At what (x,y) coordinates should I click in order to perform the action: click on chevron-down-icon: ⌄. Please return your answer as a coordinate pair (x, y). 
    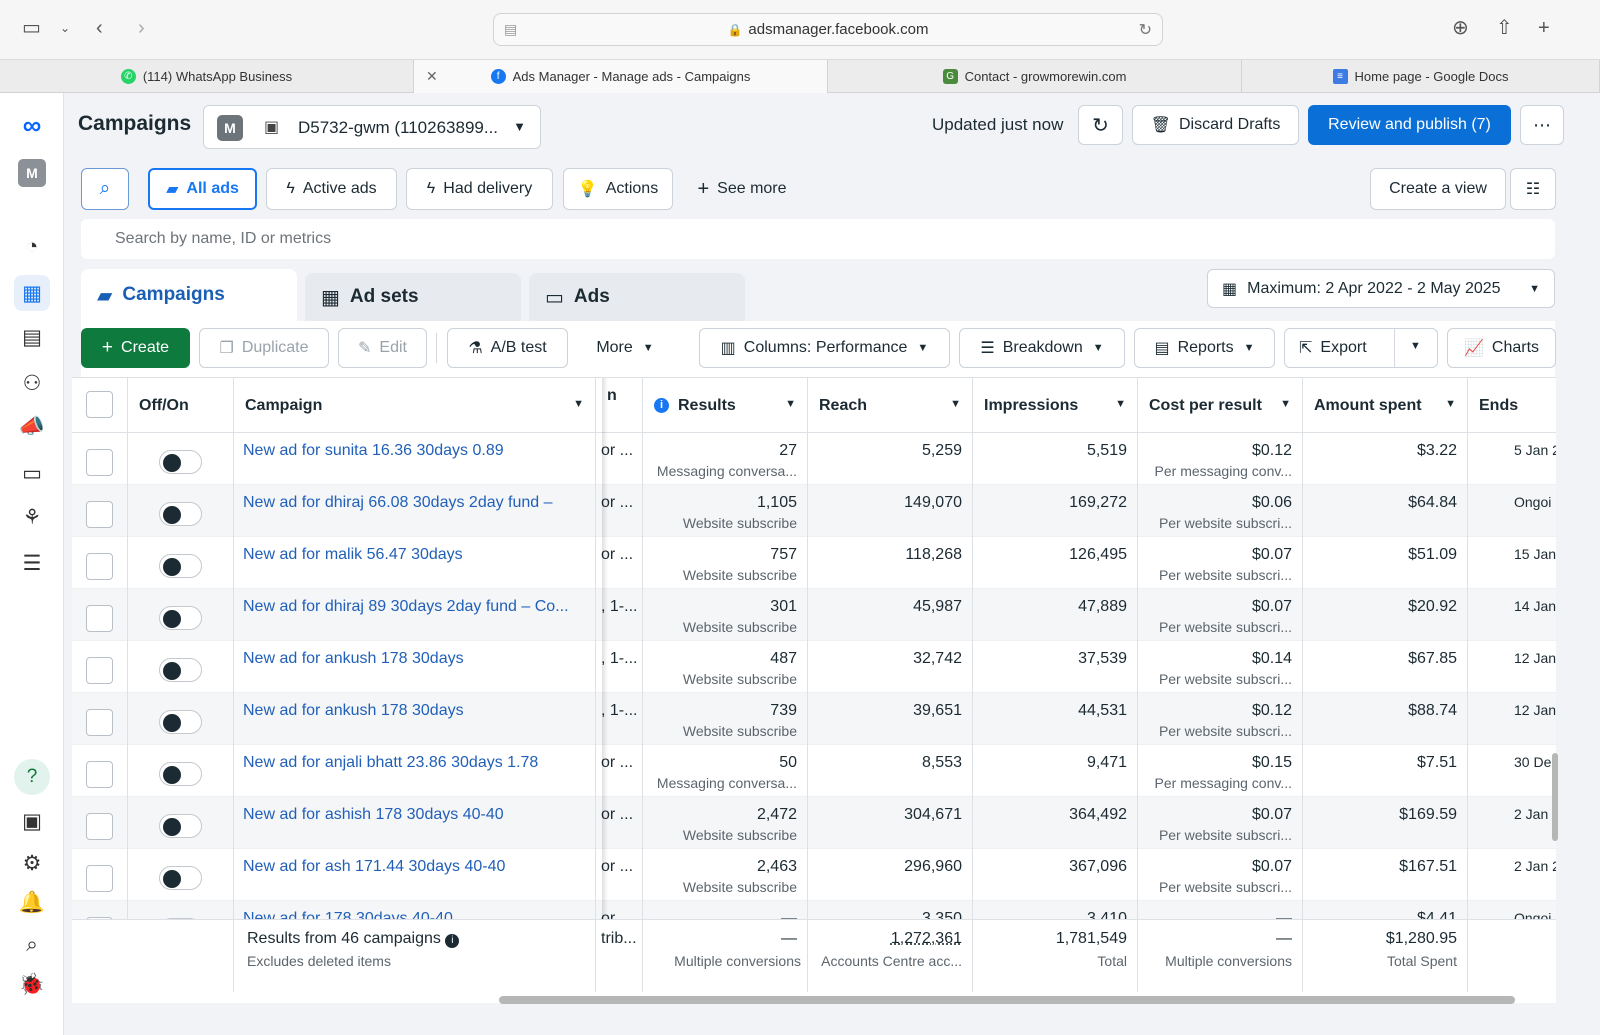
    Looking at the image, I should click on (65, 28).